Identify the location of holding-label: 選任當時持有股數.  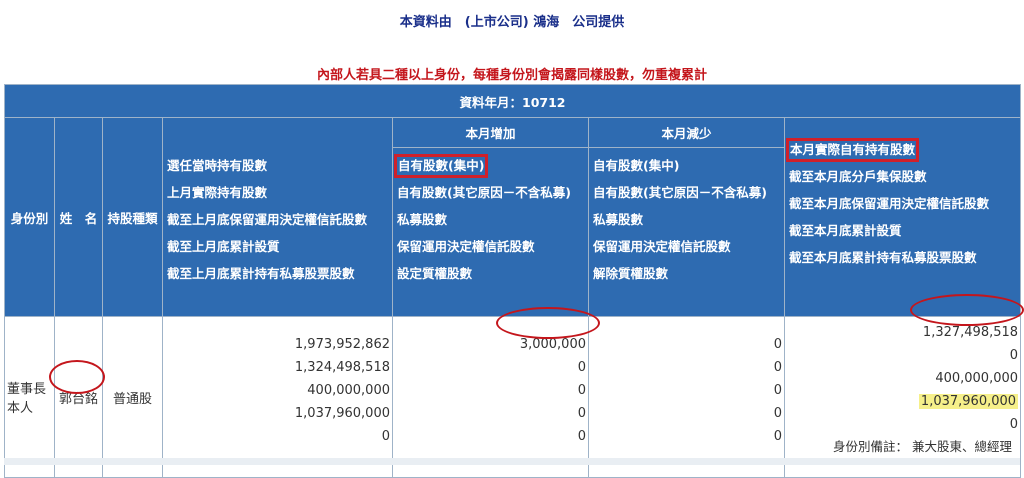
(217, 165).